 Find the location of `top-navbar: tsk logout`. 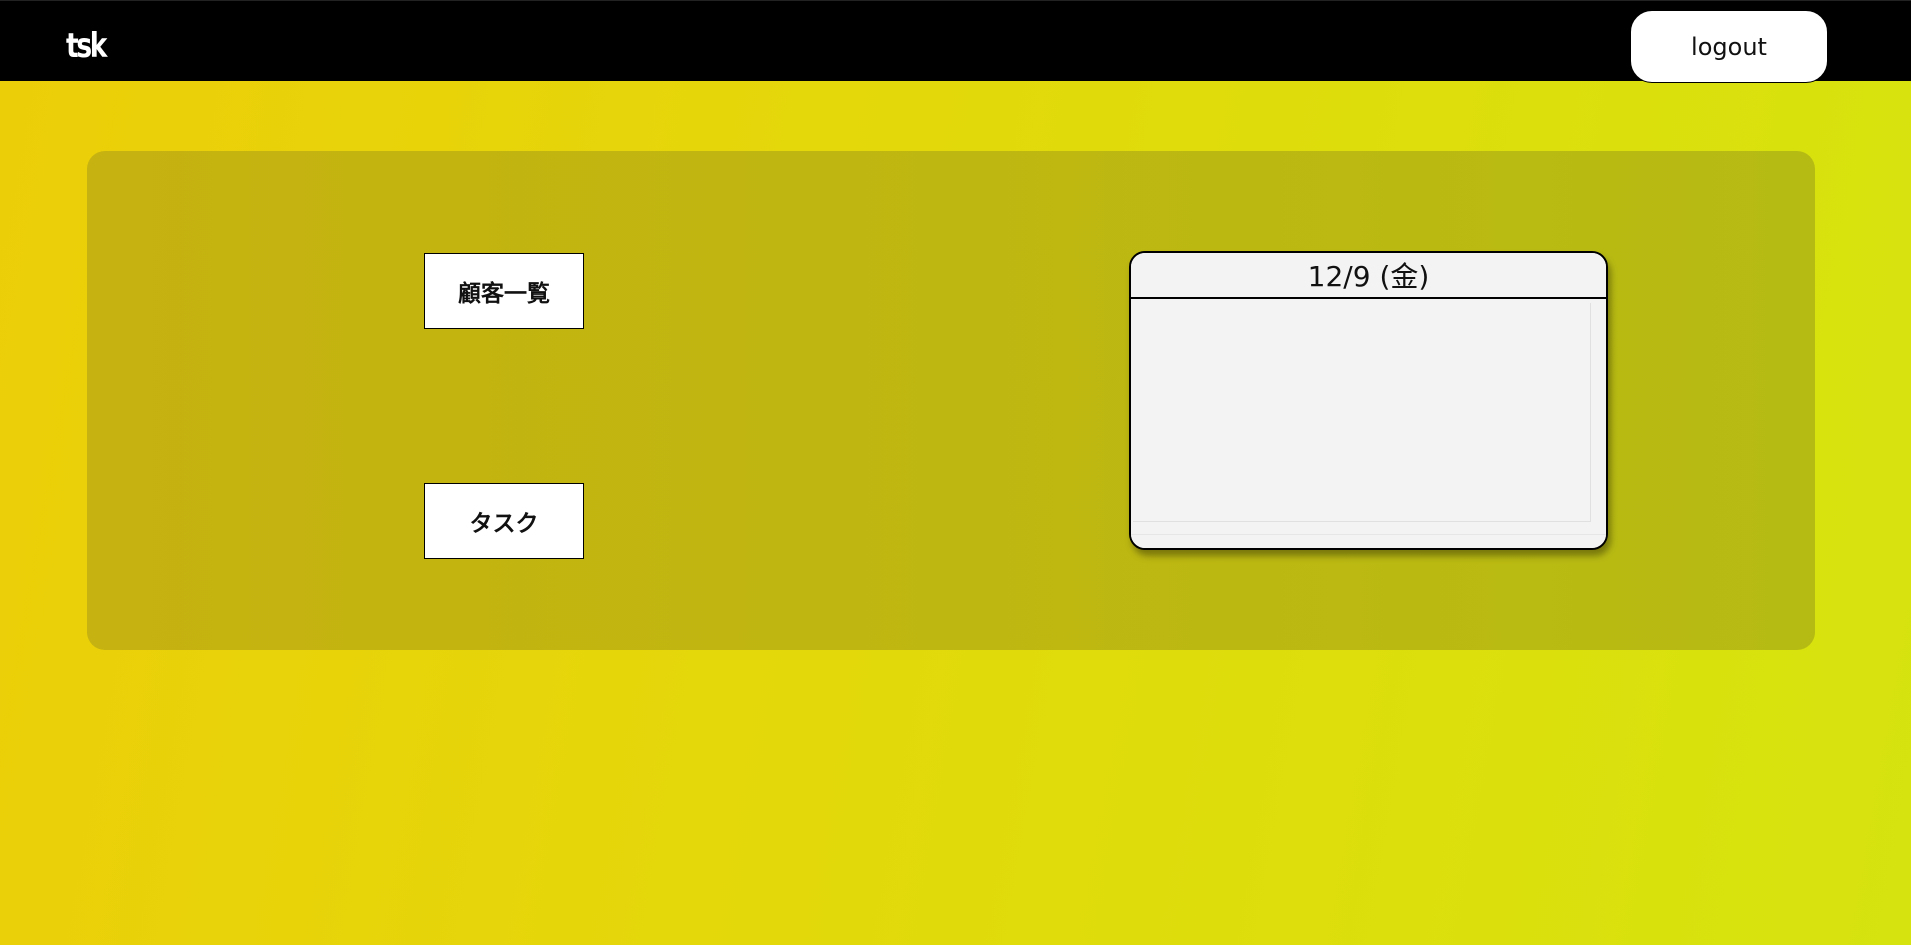

top-navbar: tsk logout is located at coordinates (955, 41).